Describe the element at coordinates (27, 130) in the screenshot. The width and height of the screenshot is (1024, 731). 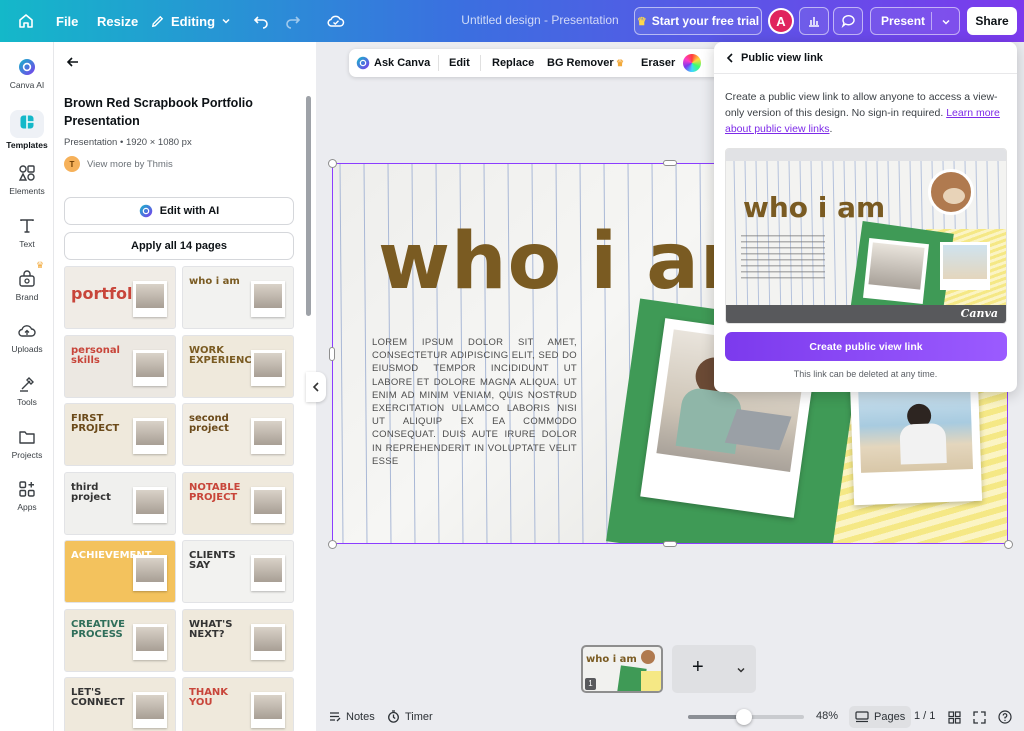
I see `rail-item-templates: Templates` at that location.